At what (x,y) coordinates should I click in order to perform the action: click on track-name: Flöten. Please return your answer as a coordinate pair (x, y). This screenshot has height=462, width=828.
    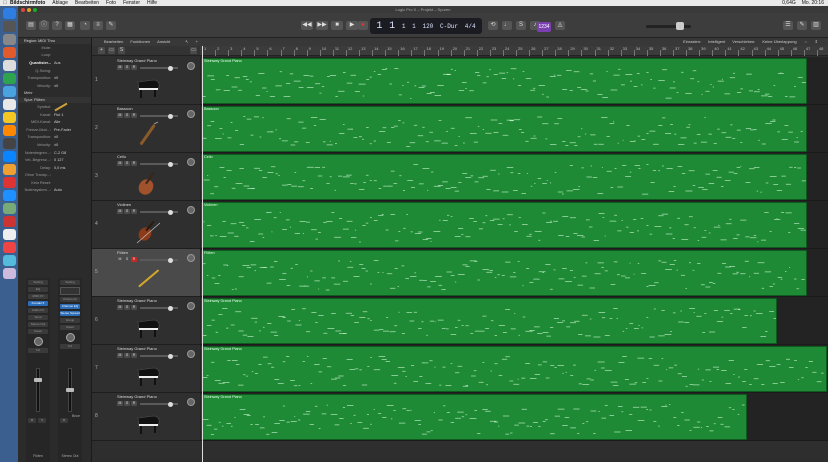
    Looking at the image, I should click on (122, 252).